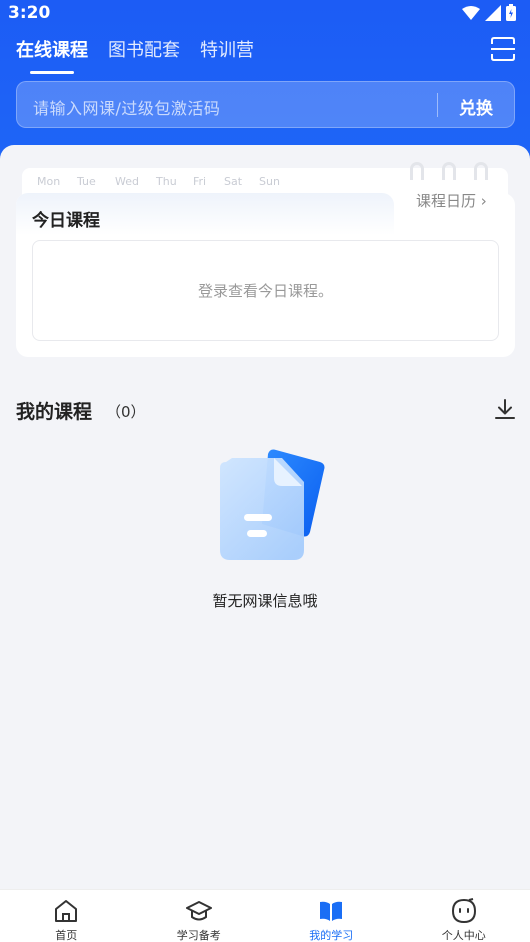 This screenshot has width=530, height=942. What do you see at coordinates (52, 55) in the screenshot?
I see `tab-online-courses: 在线课程` at bounding box center [52, 55].